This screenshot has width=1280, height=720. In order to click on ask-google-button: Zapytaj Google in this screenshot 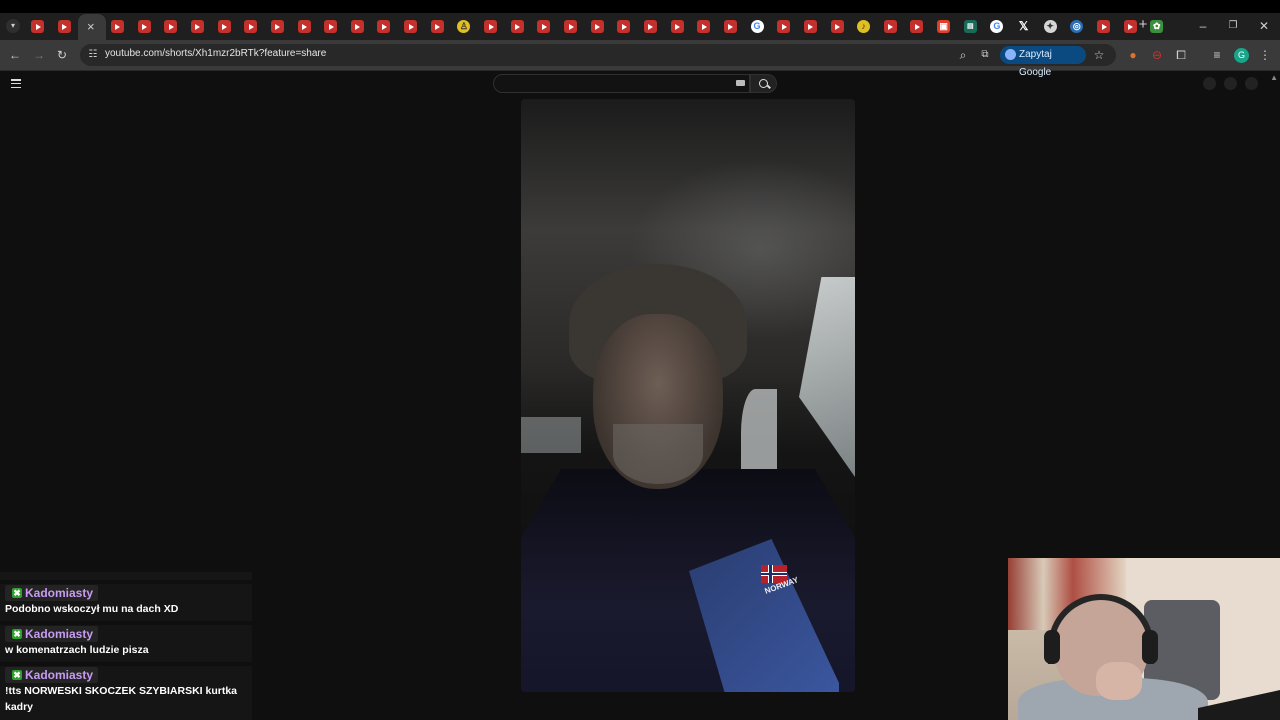, I will do `click(1043, 62)`.